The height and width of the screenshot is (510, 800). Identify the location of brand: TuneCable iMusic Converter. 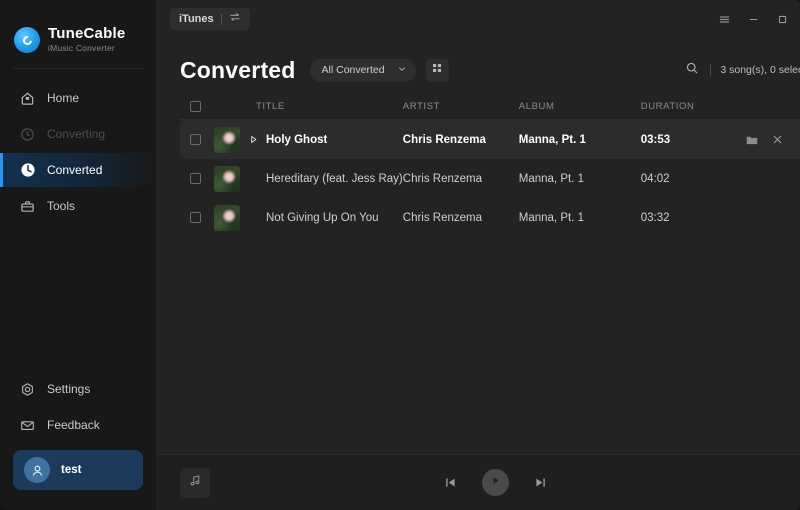
(78, 31).